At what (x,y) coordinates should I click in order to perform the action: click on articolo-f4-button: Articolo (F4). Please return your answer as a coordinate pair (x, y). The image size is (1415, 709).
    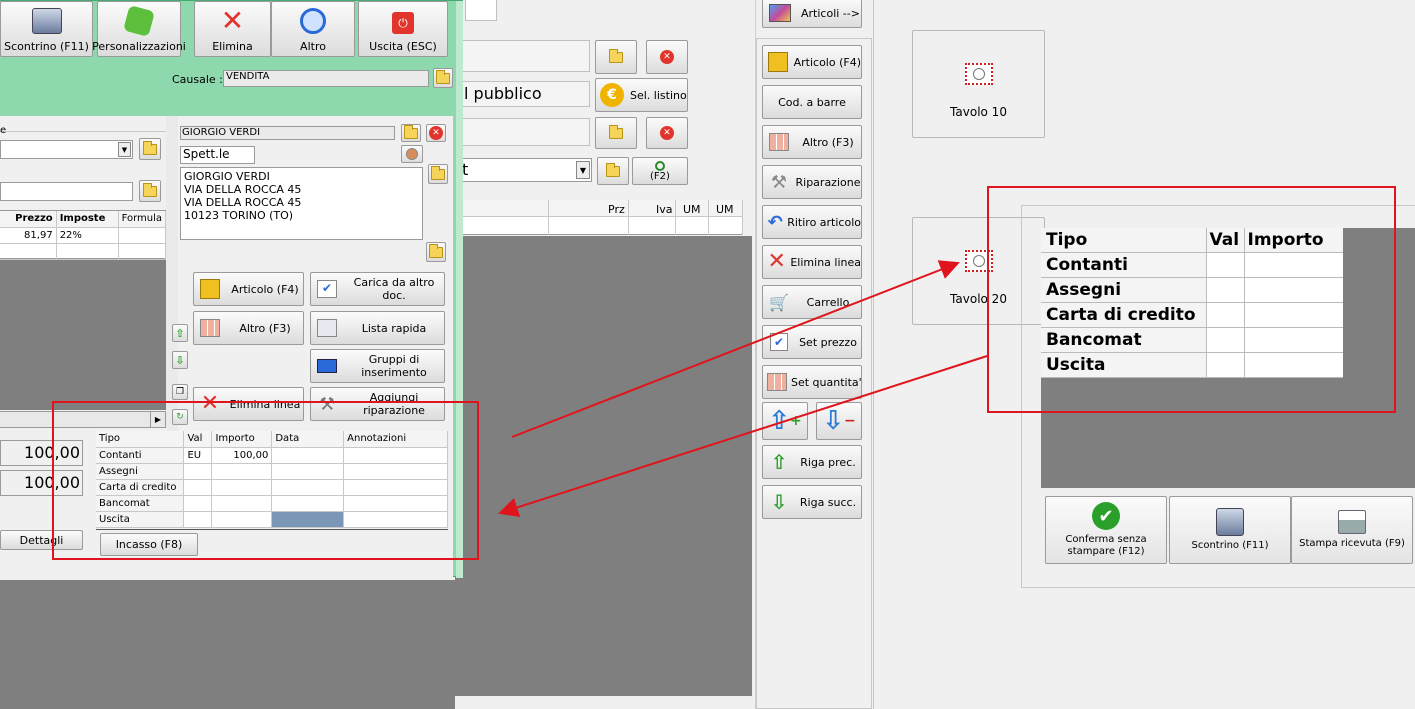
    Looking at the image, I should click on (248, 289).